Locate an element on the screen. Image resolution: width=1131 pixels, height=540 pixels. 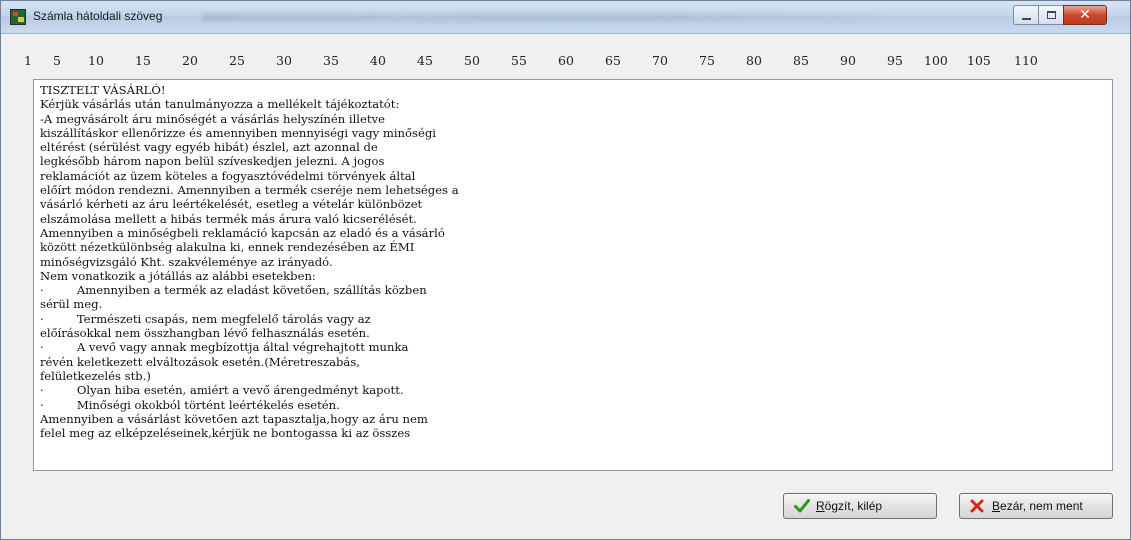
window-title: Számla hátoldali szöveg is located at coordinates (98, 16).